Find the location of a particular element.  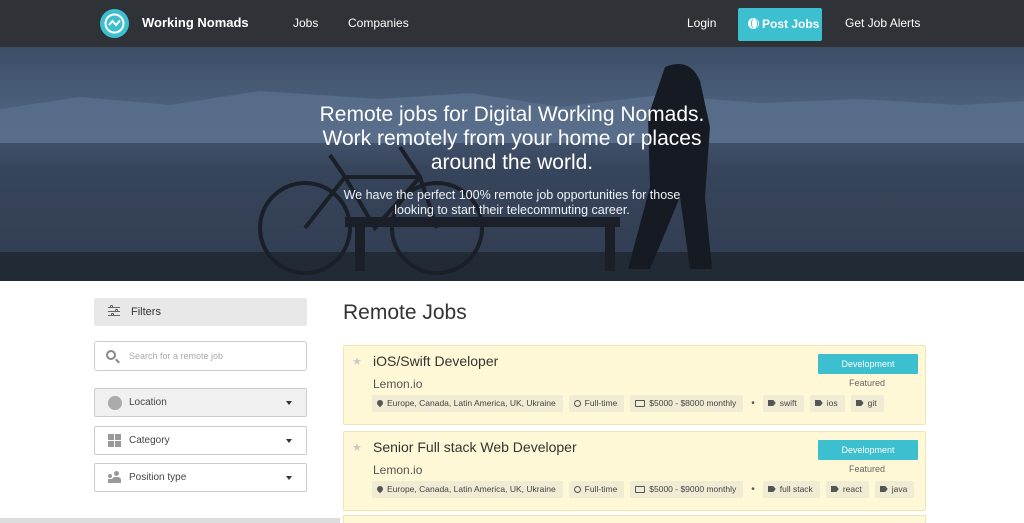

sliders-icon is located at coordinates (114, 311).